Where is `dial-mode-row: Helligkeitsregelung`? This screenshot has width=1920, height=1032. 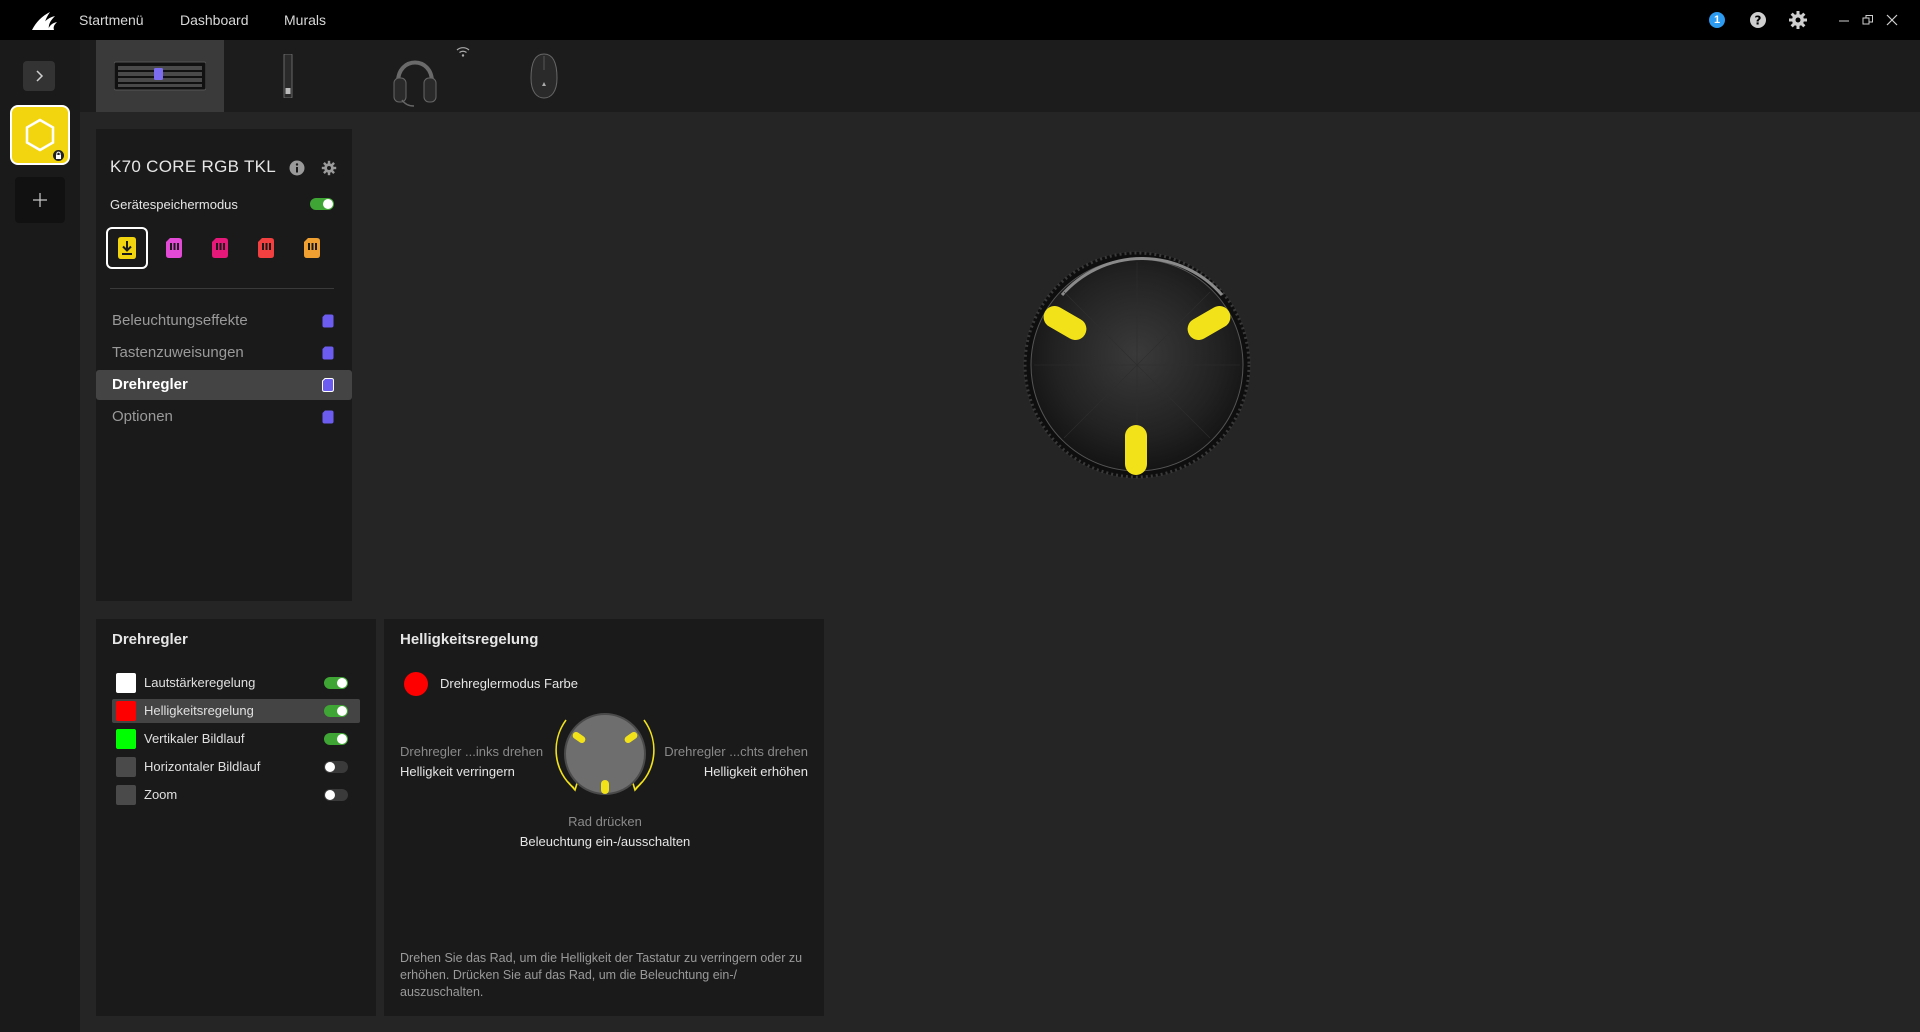
dial-mode-row: Helligkeitsregelung is located at coordinates (236, 711).